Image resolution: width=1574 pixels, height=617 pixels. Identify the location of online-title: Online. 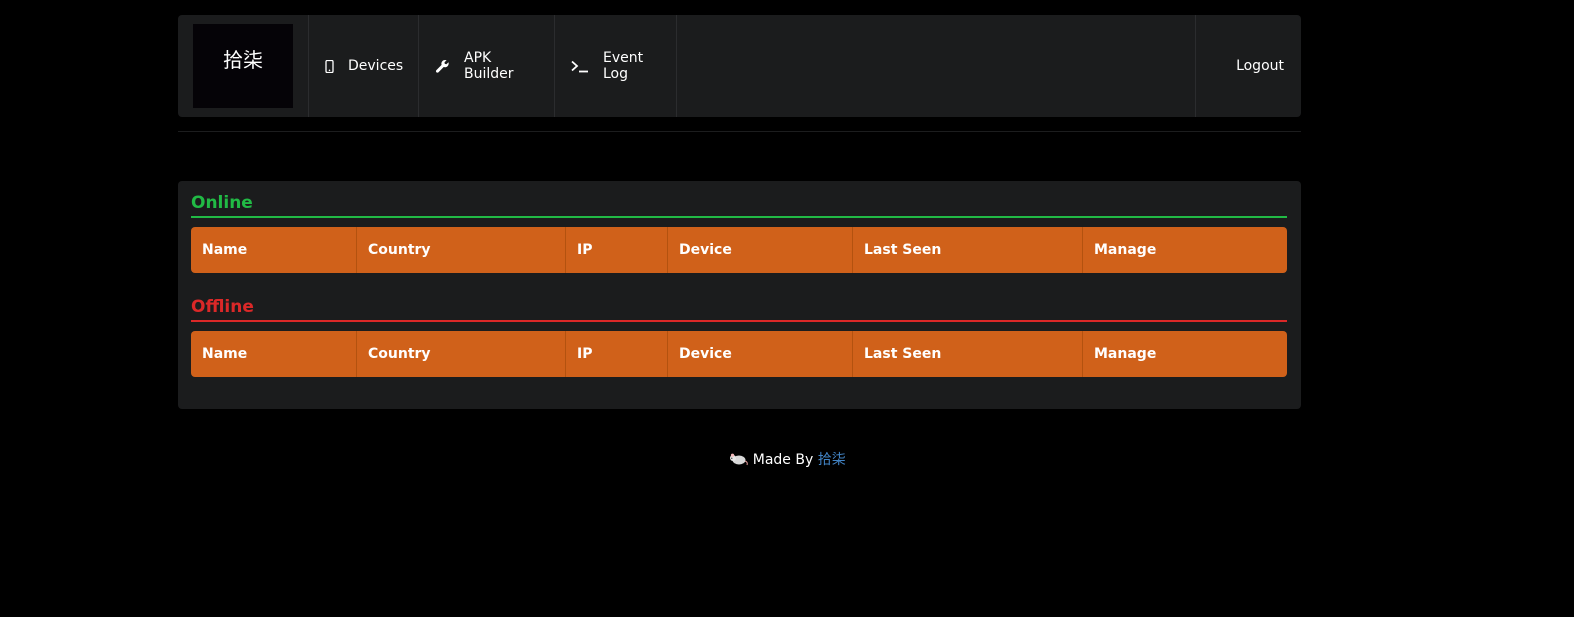
(739, 205).